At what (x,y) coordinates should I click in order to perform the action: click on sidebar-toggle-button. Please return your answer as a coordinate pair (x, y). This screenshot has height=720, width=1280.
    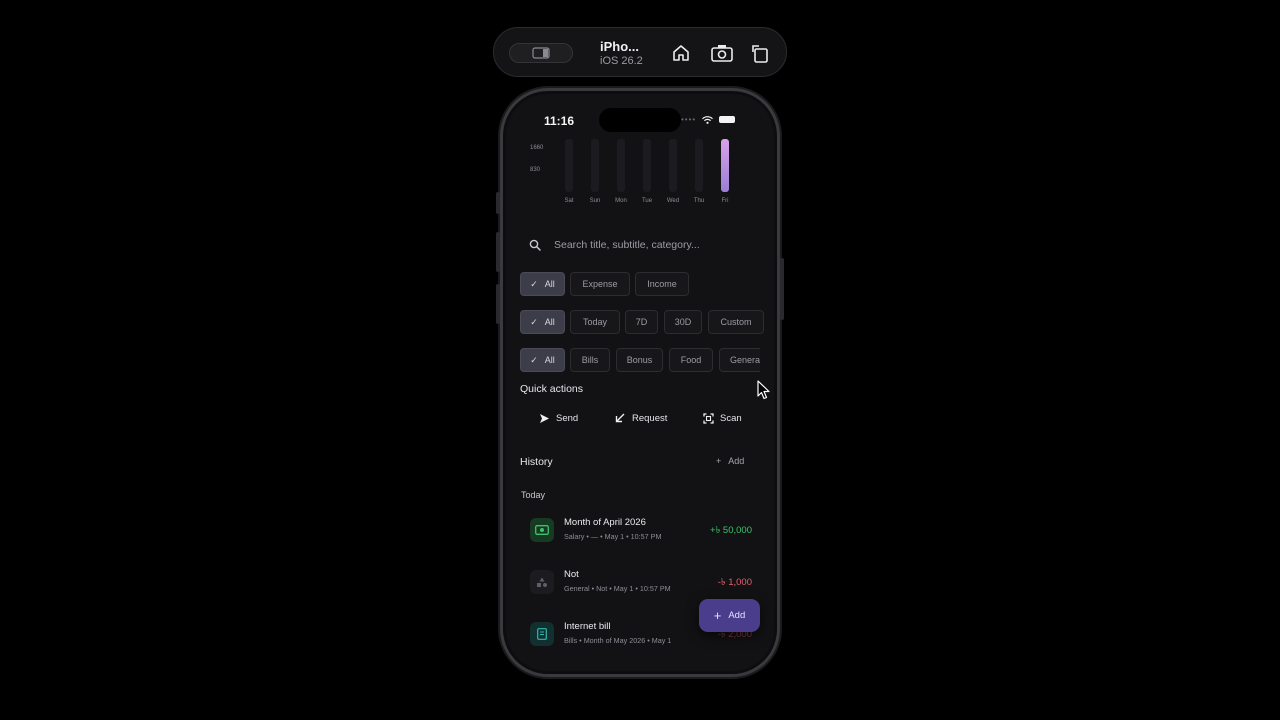
    Looking at the image, I should click on (541, 53).